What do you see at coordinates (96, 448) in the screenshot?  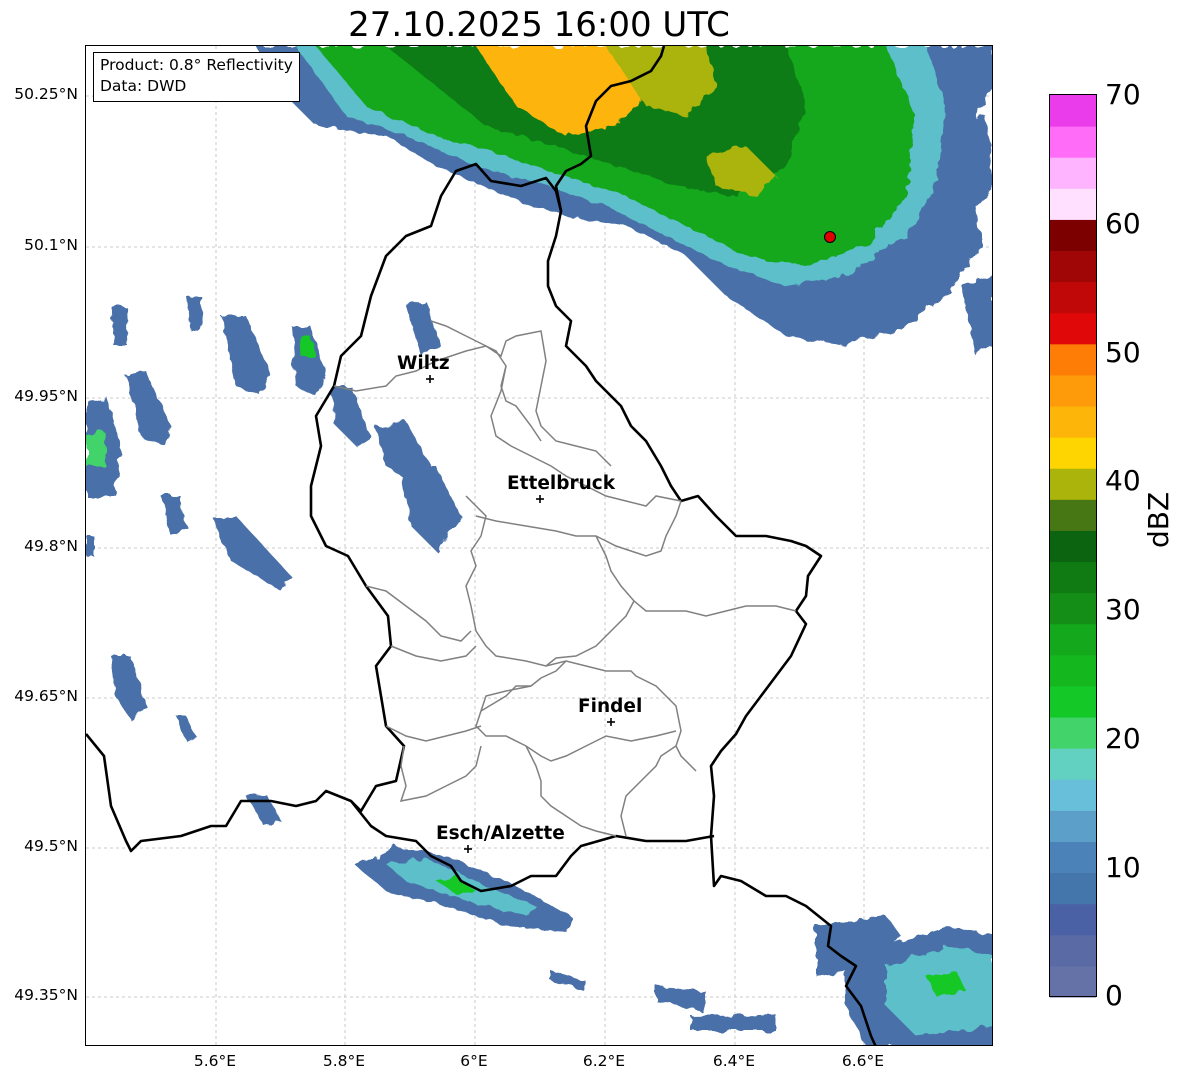 I see `echo-w-1b` at bounding box center [96, 448].